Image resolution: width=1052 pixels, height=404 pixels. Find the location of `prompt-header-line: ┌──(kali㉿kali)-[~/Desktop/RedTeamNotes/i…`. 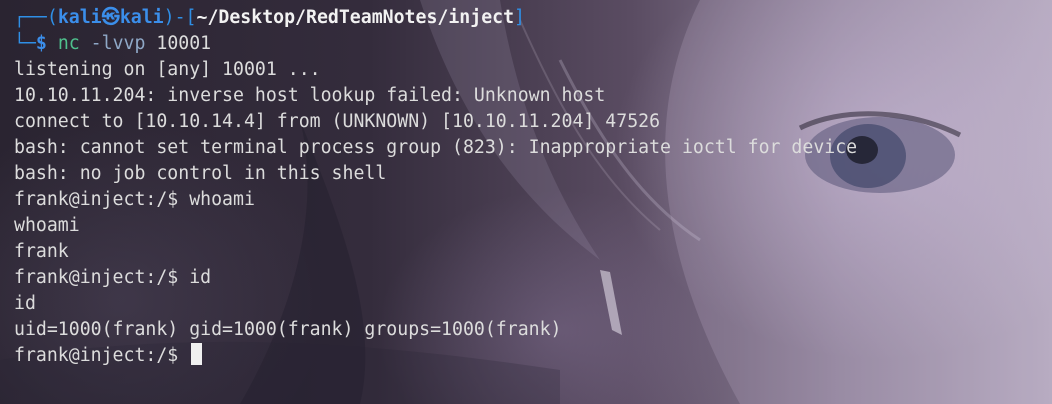

prompt-header-line: ┌──(kali㉿kali)-[~/Desktop/RedTeamNotes/i… is located at coordinates (533, 18).